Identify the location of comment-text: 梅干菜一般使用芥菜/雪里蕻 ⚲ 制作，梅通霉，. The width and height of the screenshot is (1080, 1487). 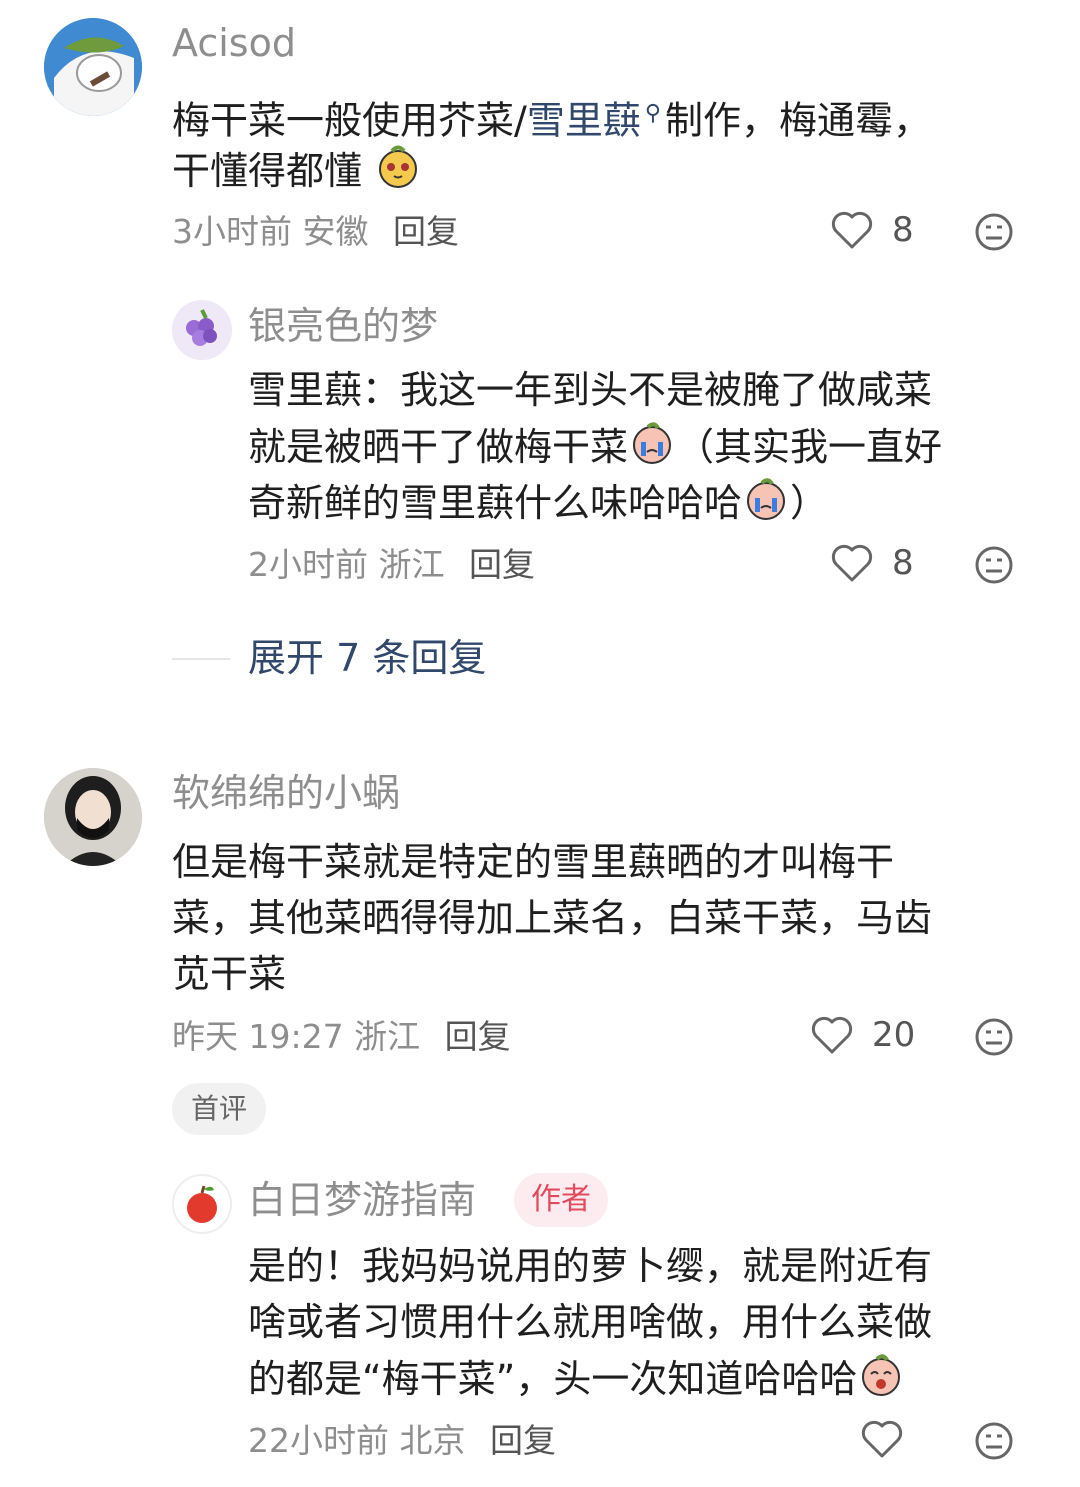
(551, 117).